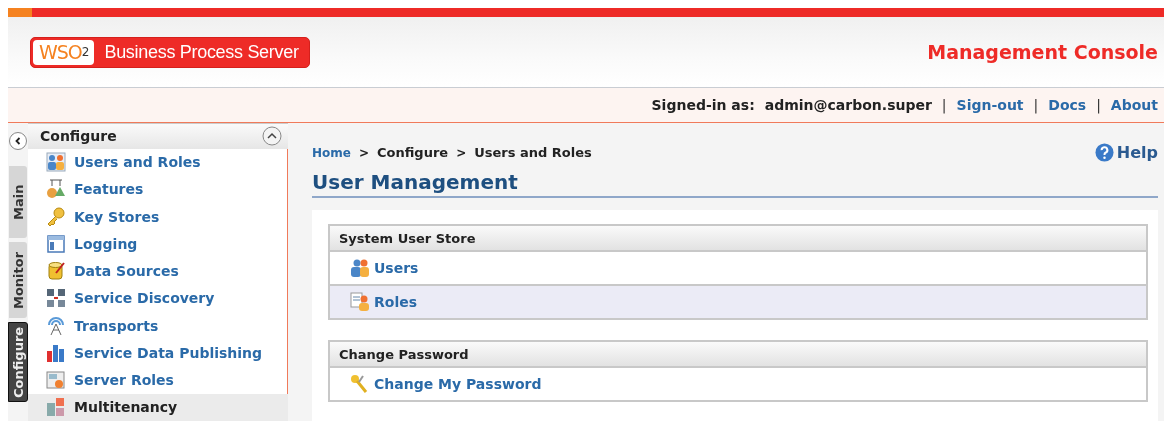 The image size is (1164, 421). I want to click on side-tab: Configure, so click(18, 362).